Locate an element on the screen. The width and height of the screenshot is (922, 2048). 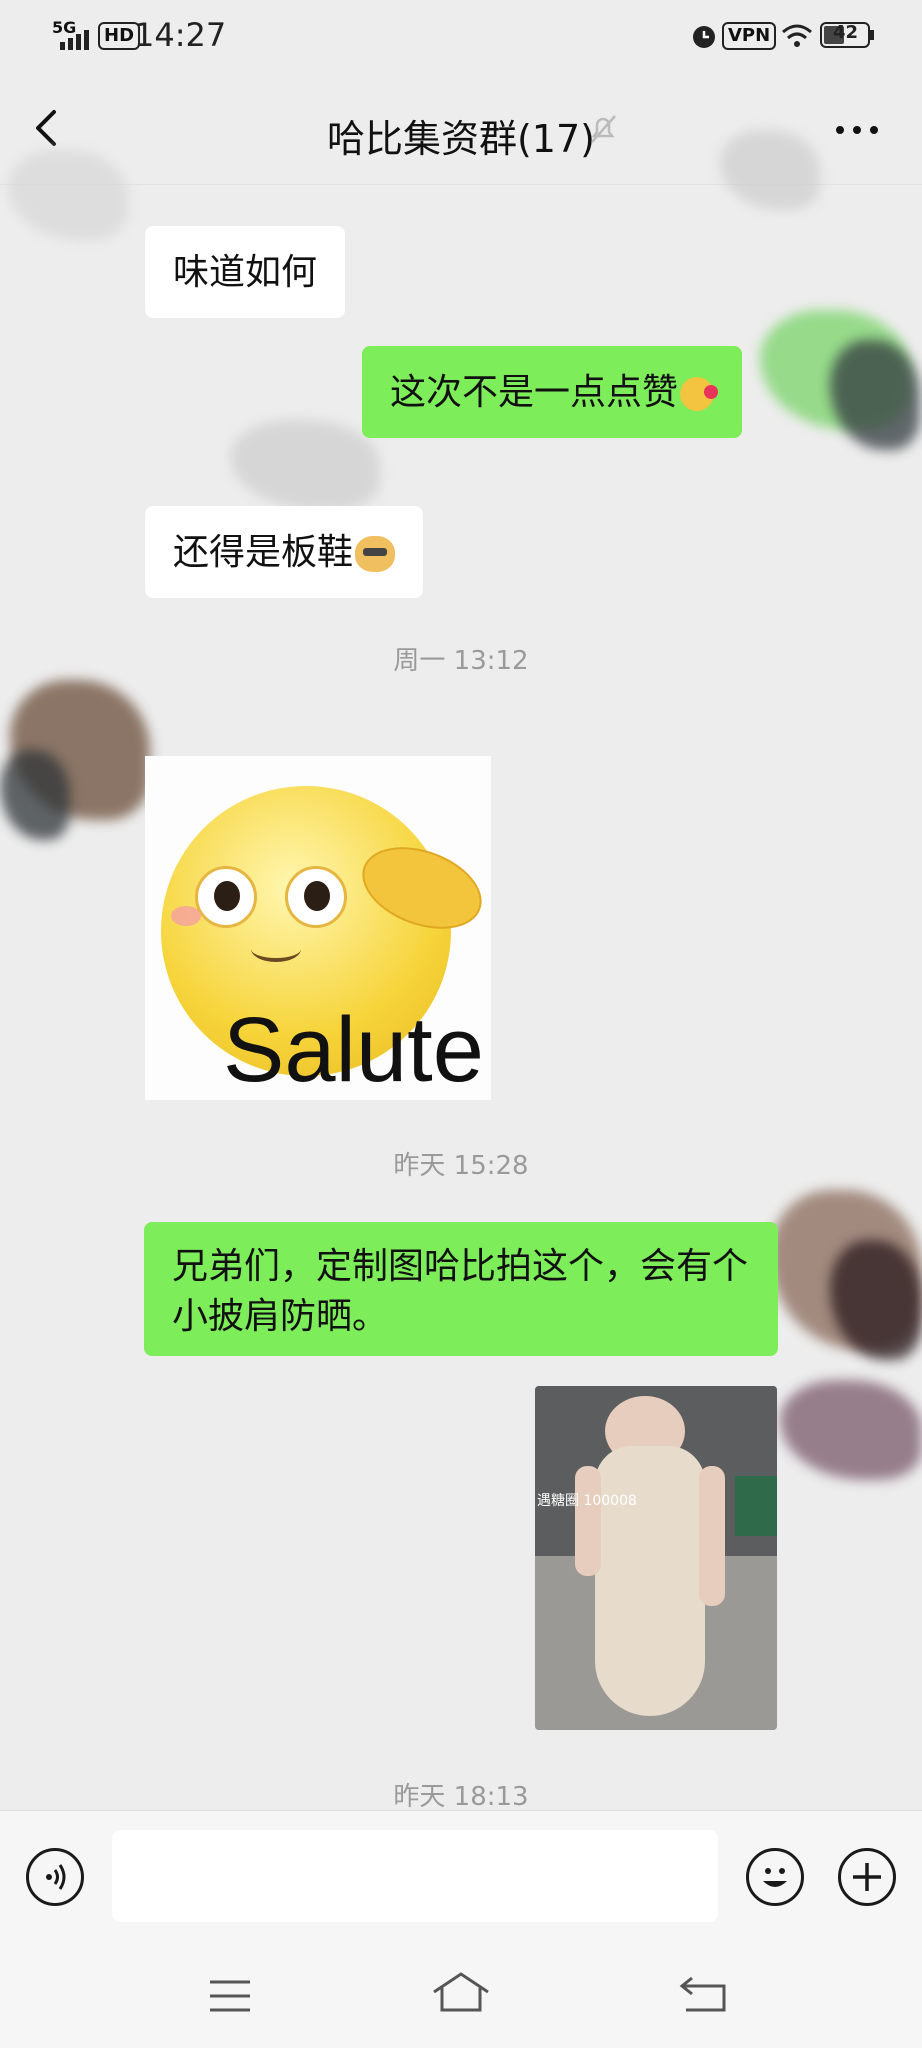
alarm-icon is located at coordinates (704, 37).